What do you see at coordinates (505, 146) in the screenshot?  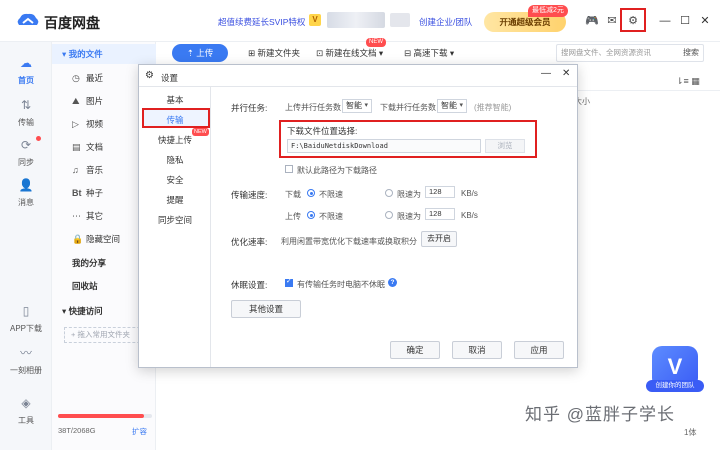 I see `browse-button: 浏览` at bounding box center [505, 146].